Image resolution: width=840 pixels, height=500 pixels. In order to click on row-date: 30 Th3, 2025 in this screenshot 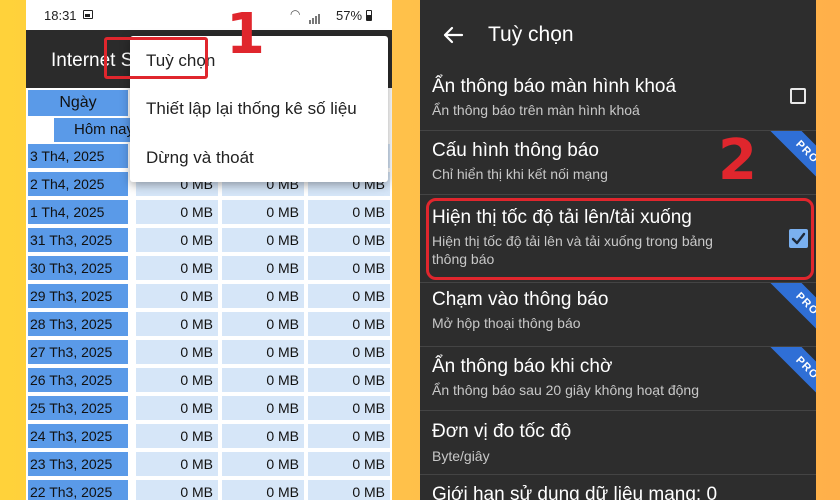, I will do `click(78, 268)`.